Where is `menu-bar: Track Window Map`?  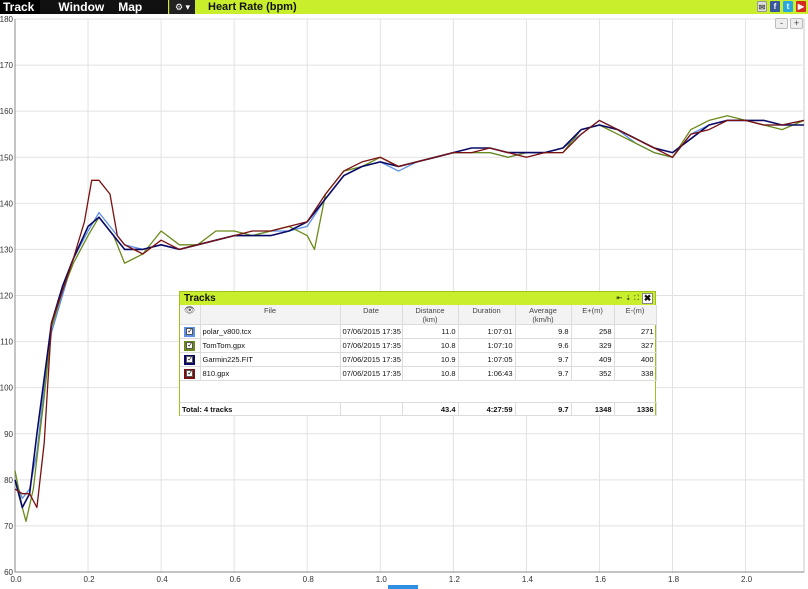 menu-bar: Track Window Map is located at coordinates (84, 7).